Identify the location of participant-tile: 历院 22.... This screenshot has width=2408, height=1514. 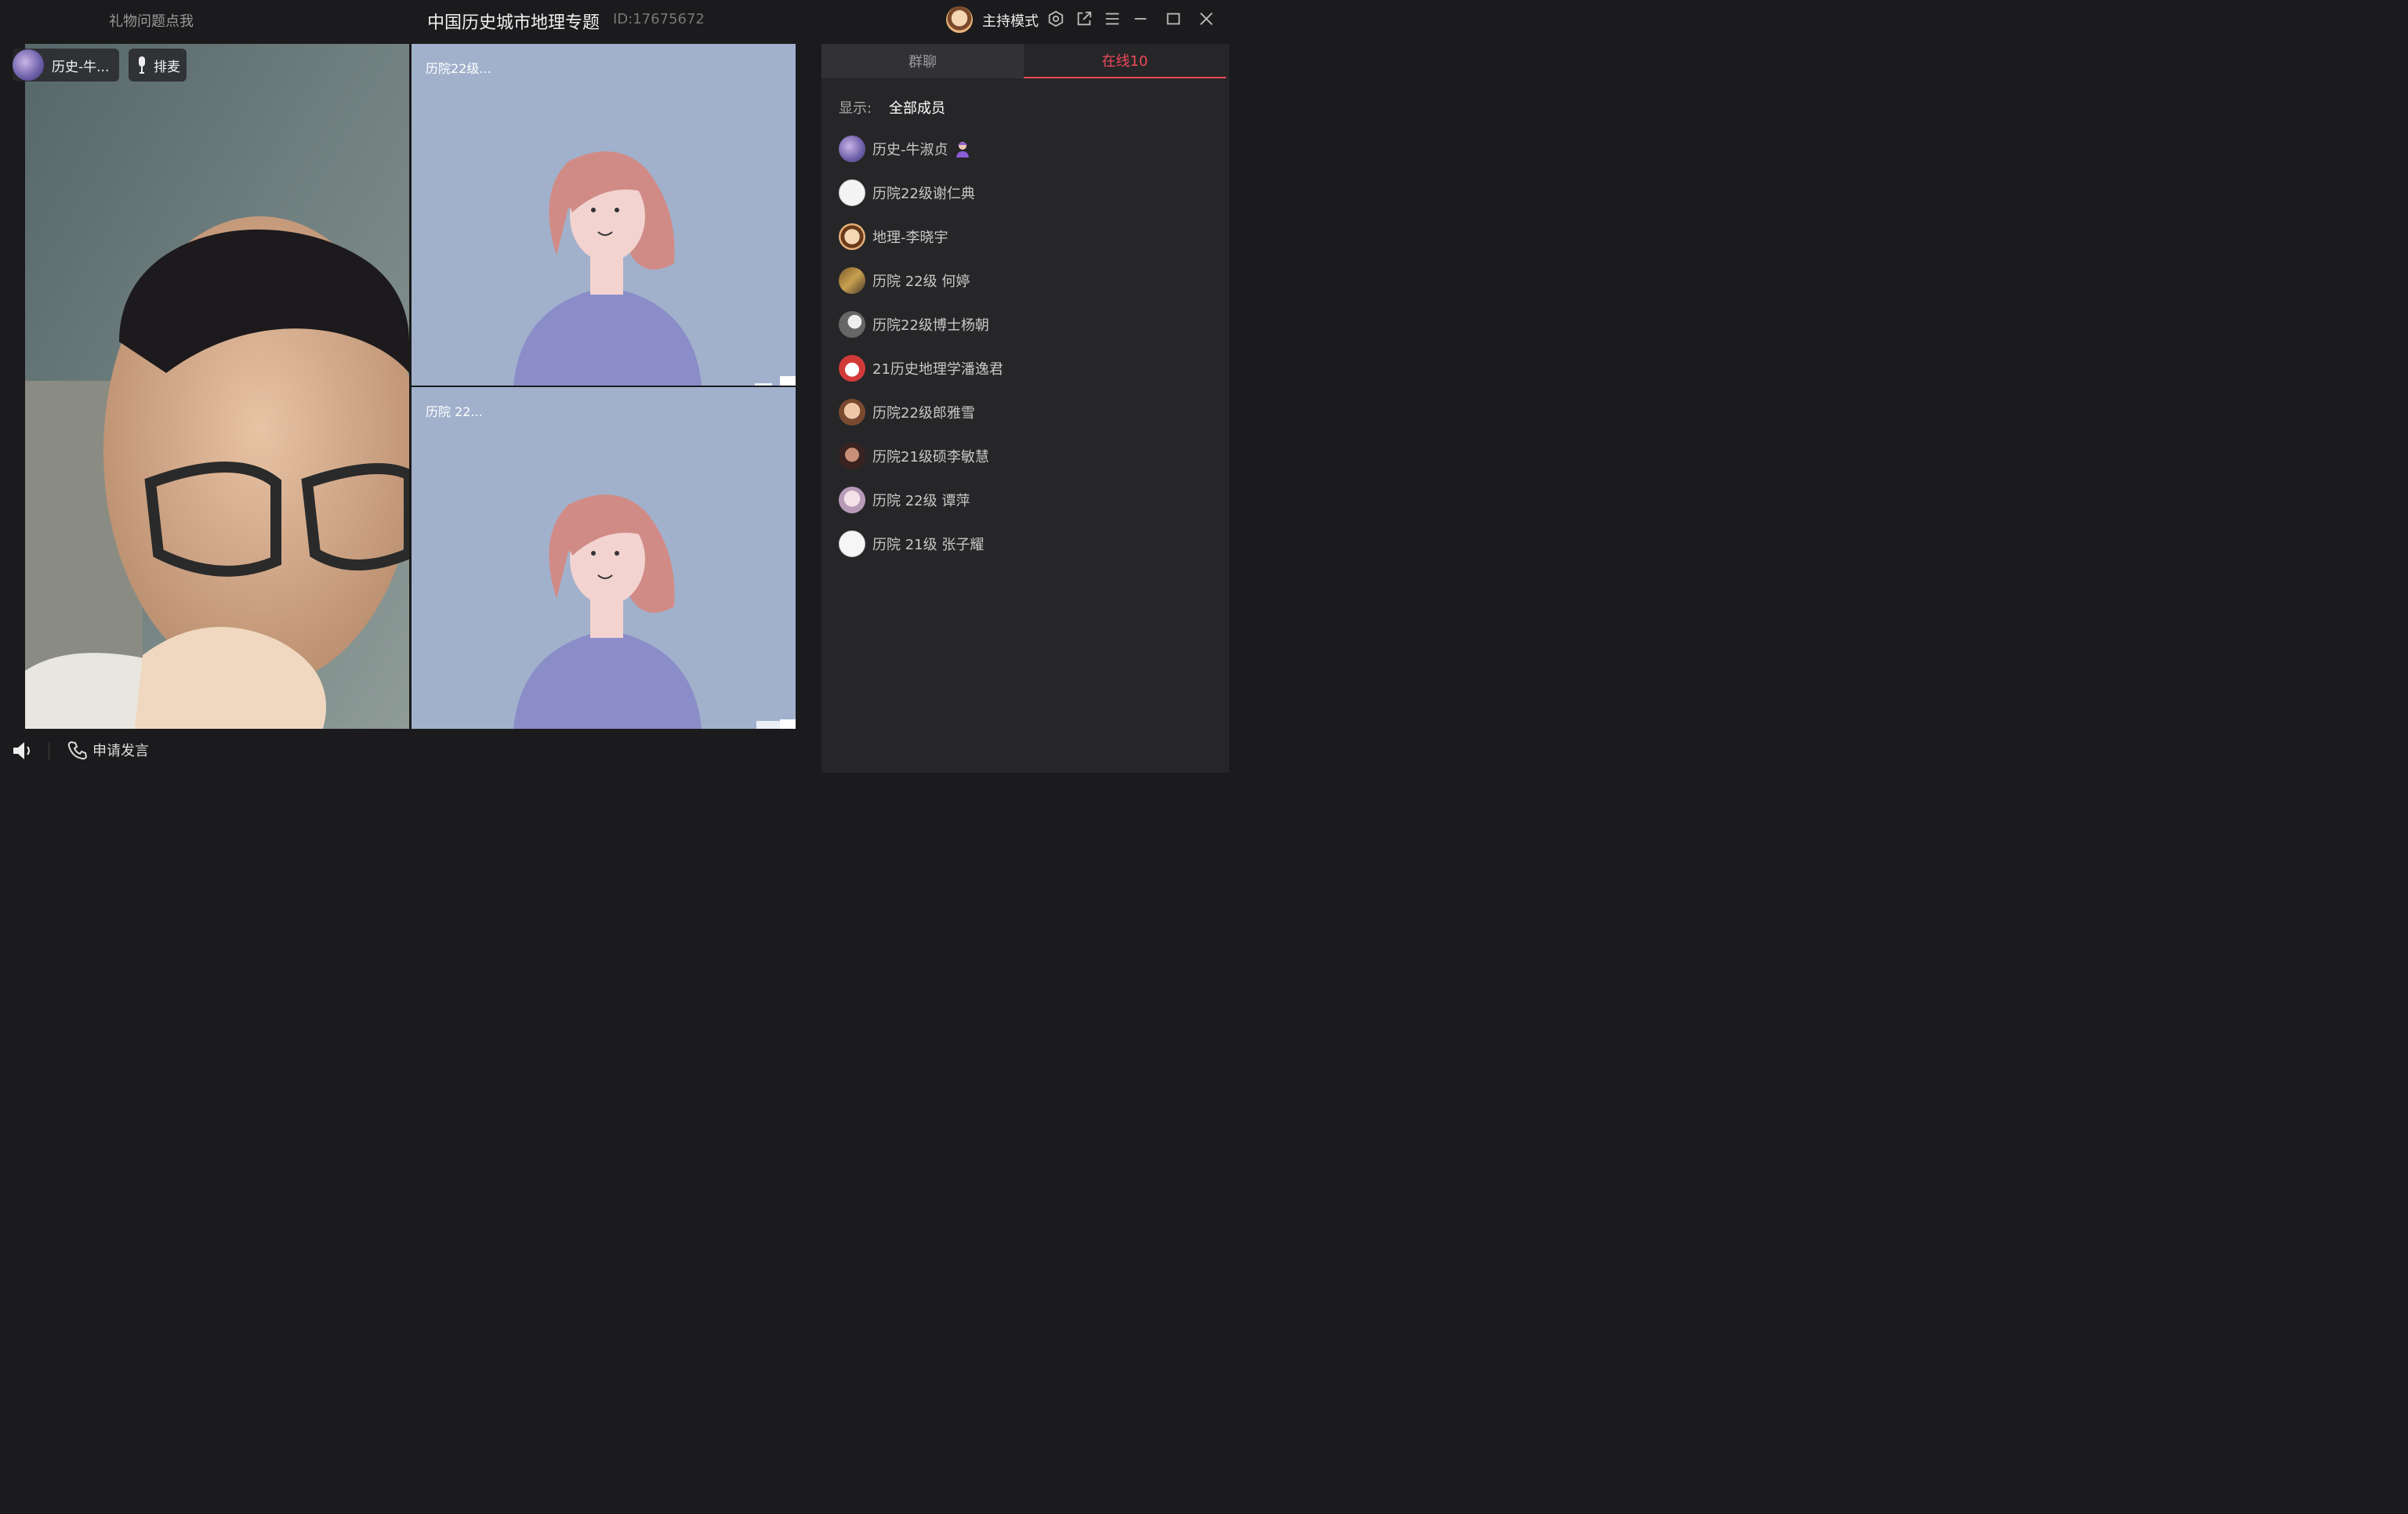
(604, 558).